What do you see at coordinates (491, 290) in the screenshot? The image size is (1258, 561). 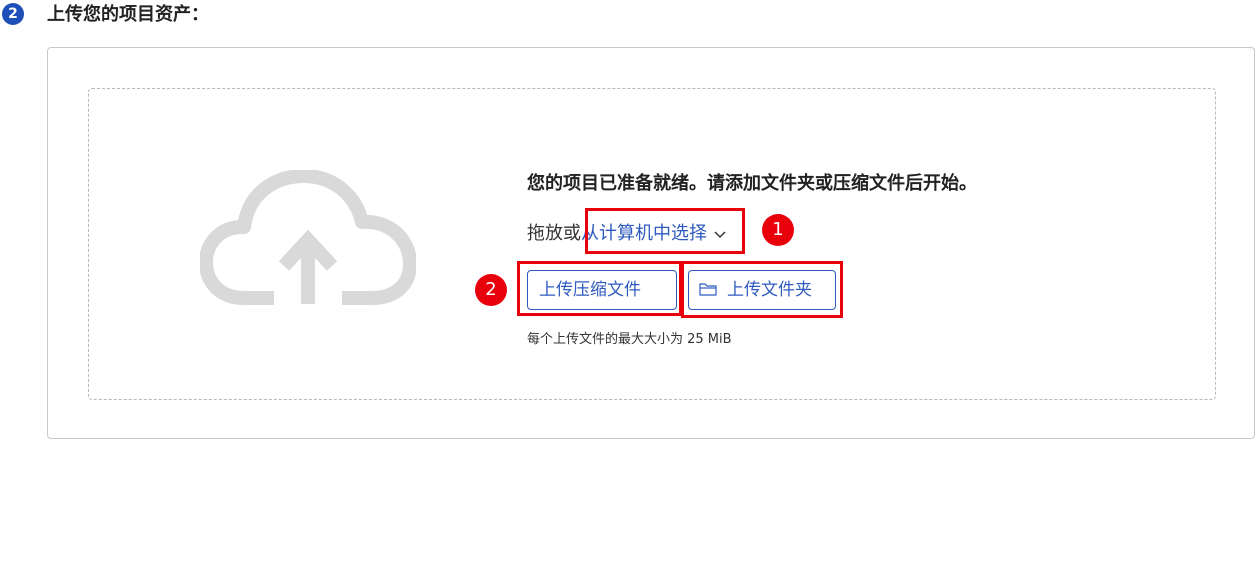 I see `annotation-badge-2: 2` at bounding box center [491, 290].